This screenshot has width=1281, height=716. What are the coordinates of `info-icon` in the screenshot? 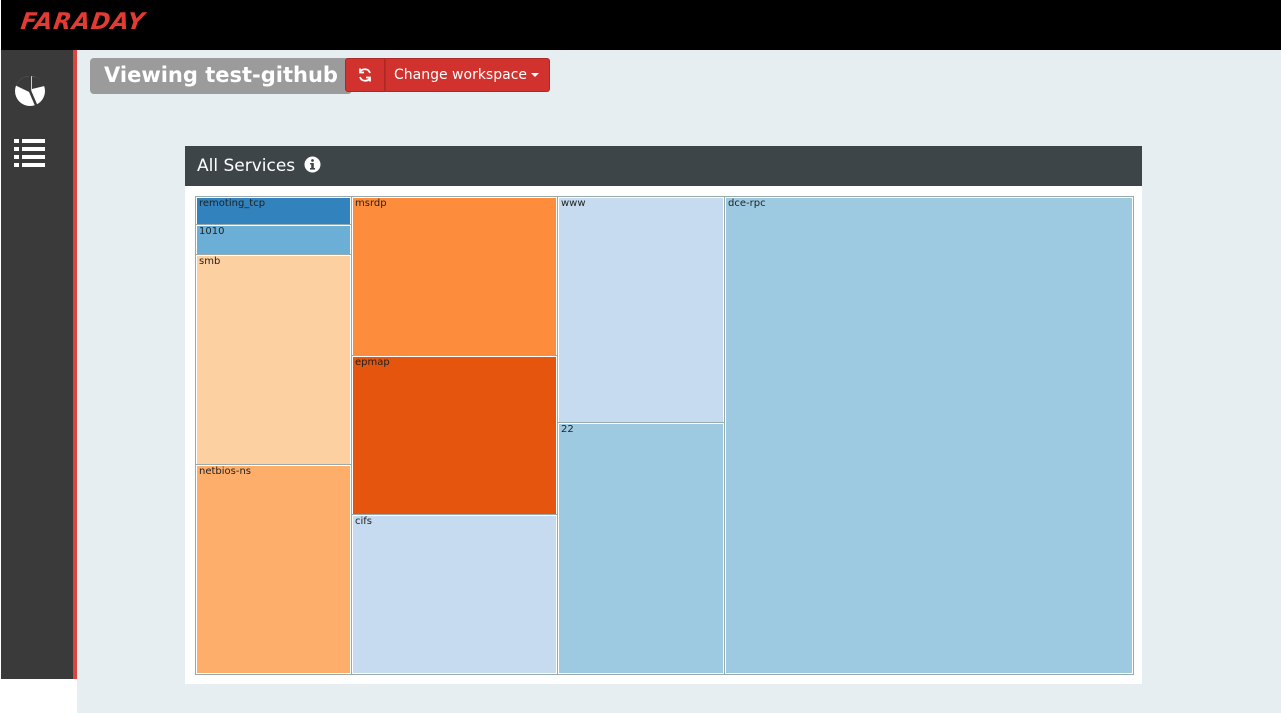 It's located at (312, 168).